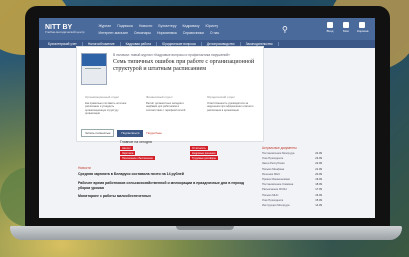 This screenshot has width=409, height=257. I want to click on sidebar-row: Инструкция Минтруда 14.09, so click(292, 206).